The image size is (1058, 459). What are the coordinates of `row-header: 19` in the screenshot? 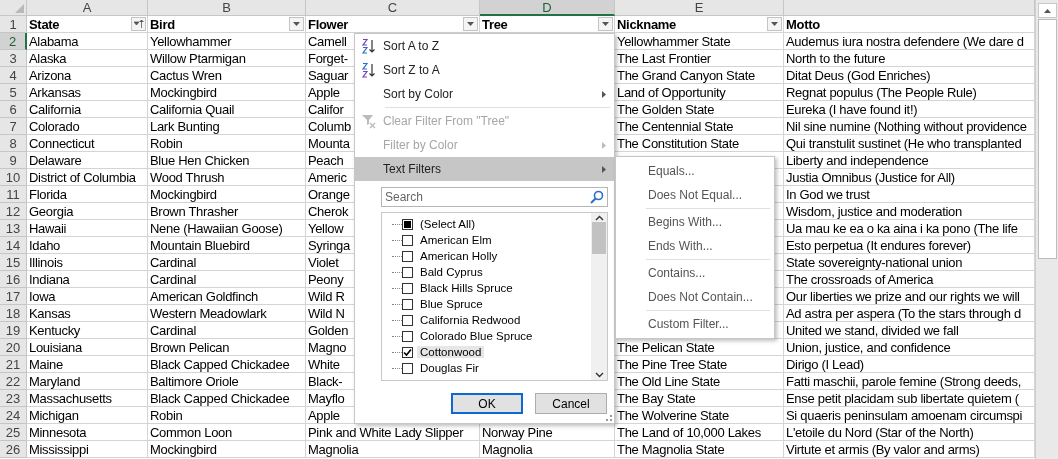 It's located at (13, 330).